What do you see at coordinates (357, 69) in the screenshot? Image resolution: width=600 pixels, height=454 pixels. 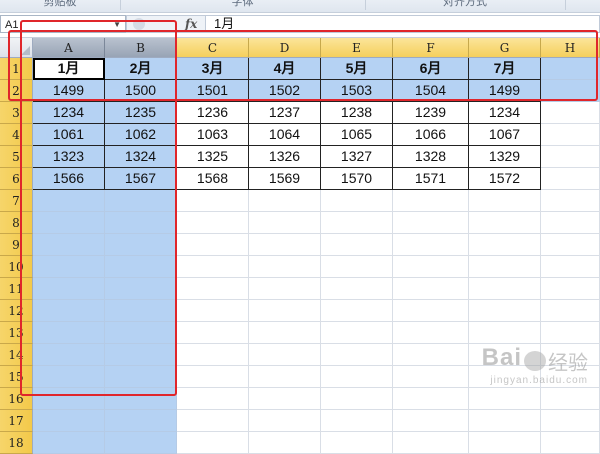 I see `cell-e1: 5月` at bounding box center [357, 69].